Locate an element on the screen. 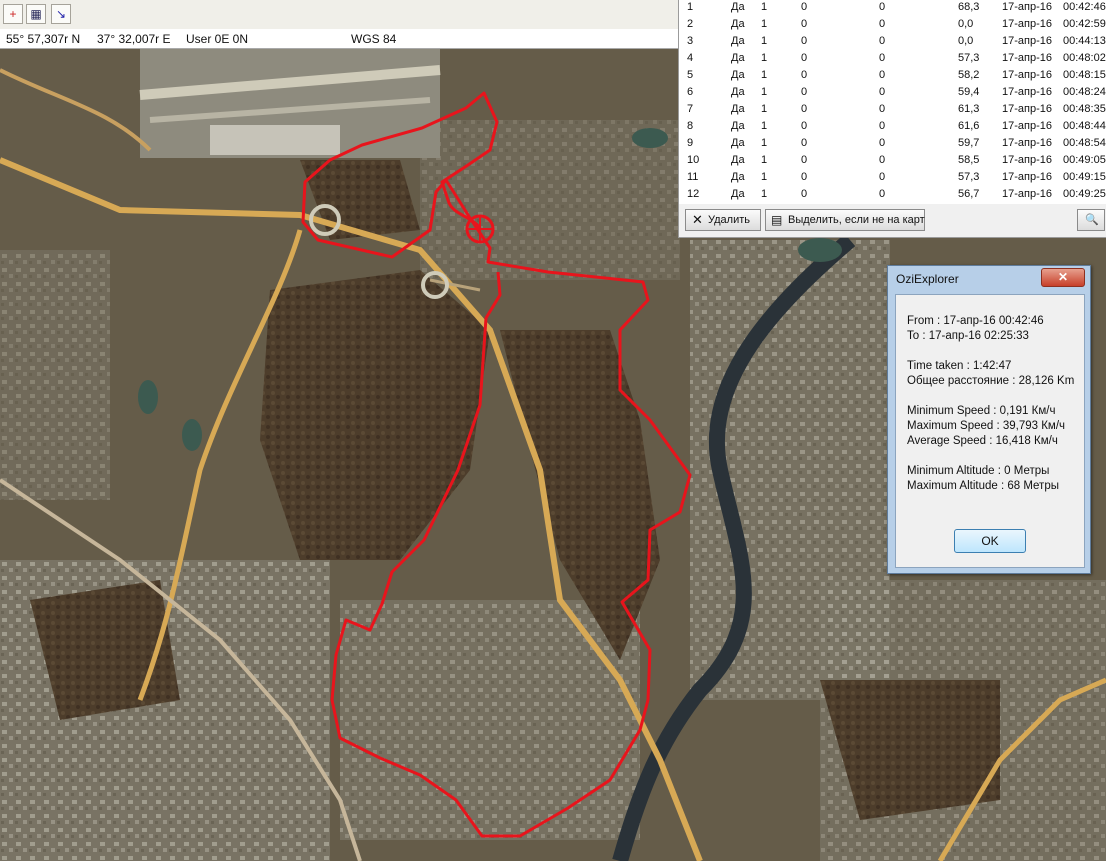 The height and width of the screenshot is (861, 1106). close-icon: ✕ is located at coordinates (1063, 277).